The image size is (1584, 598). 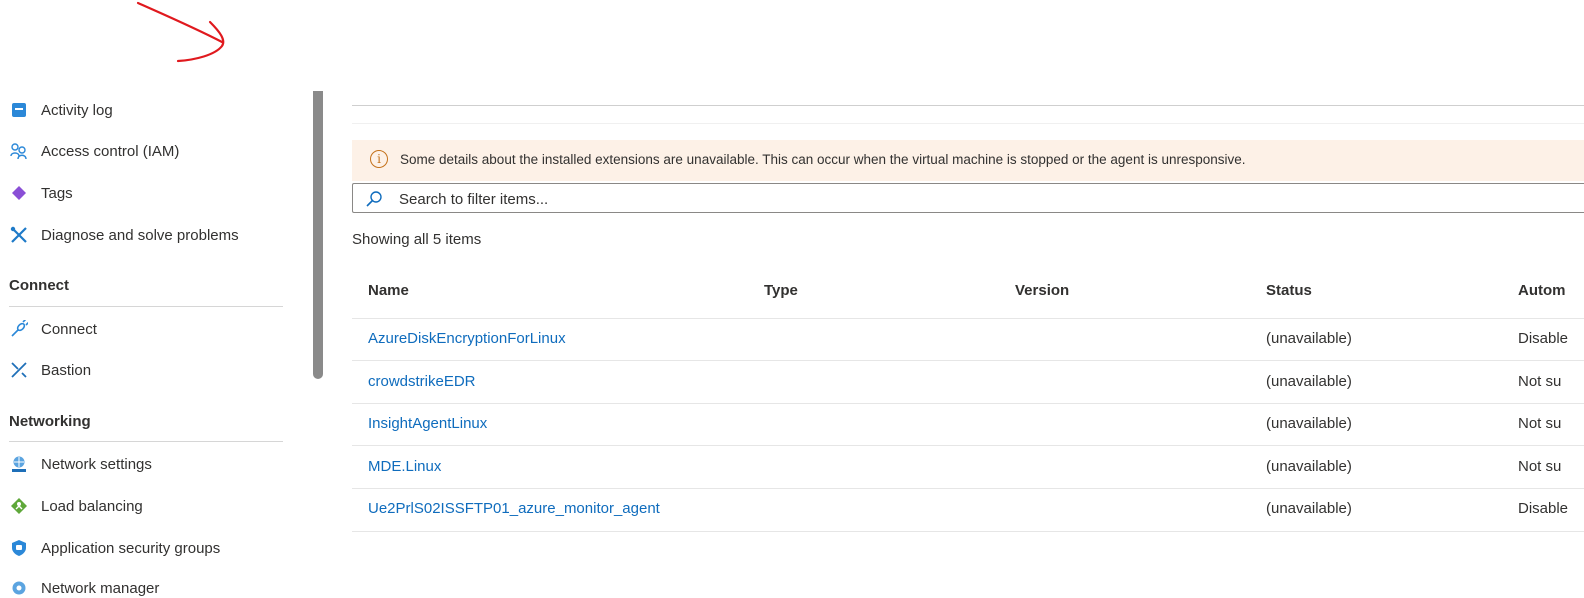 I want to click on item-count: Showing all 5 items, so click(x=417, y=239).